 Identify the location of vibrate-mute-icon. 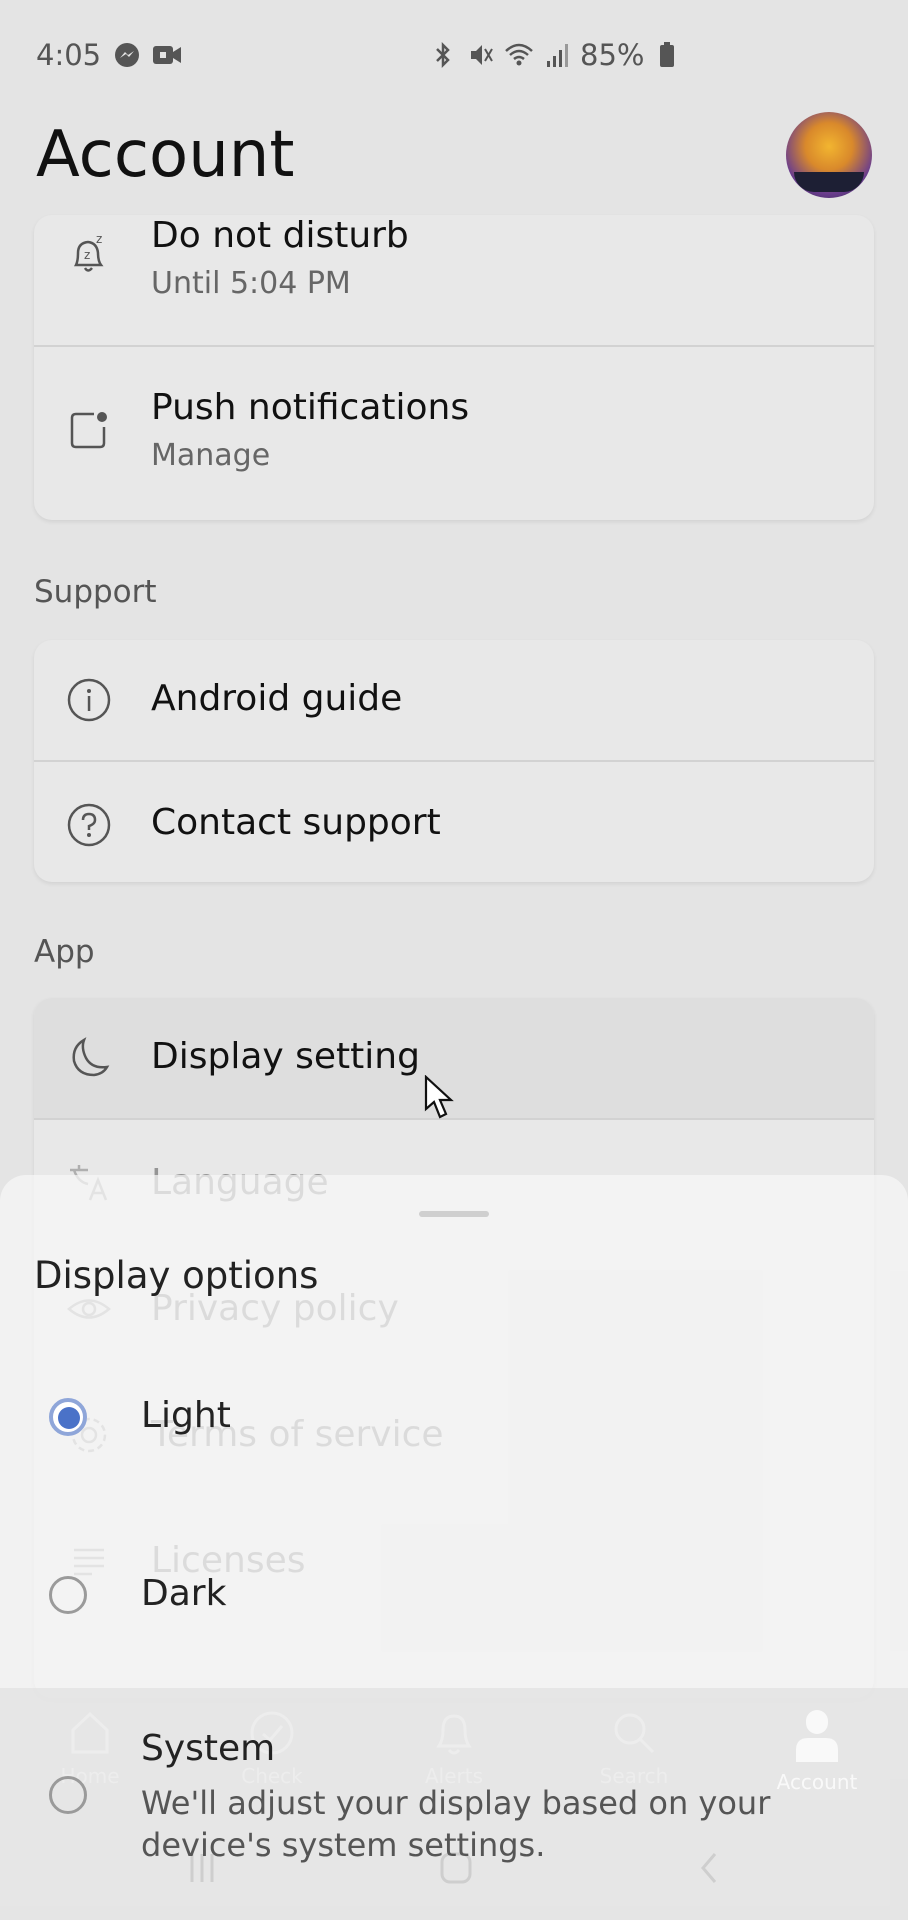
(481, 55).